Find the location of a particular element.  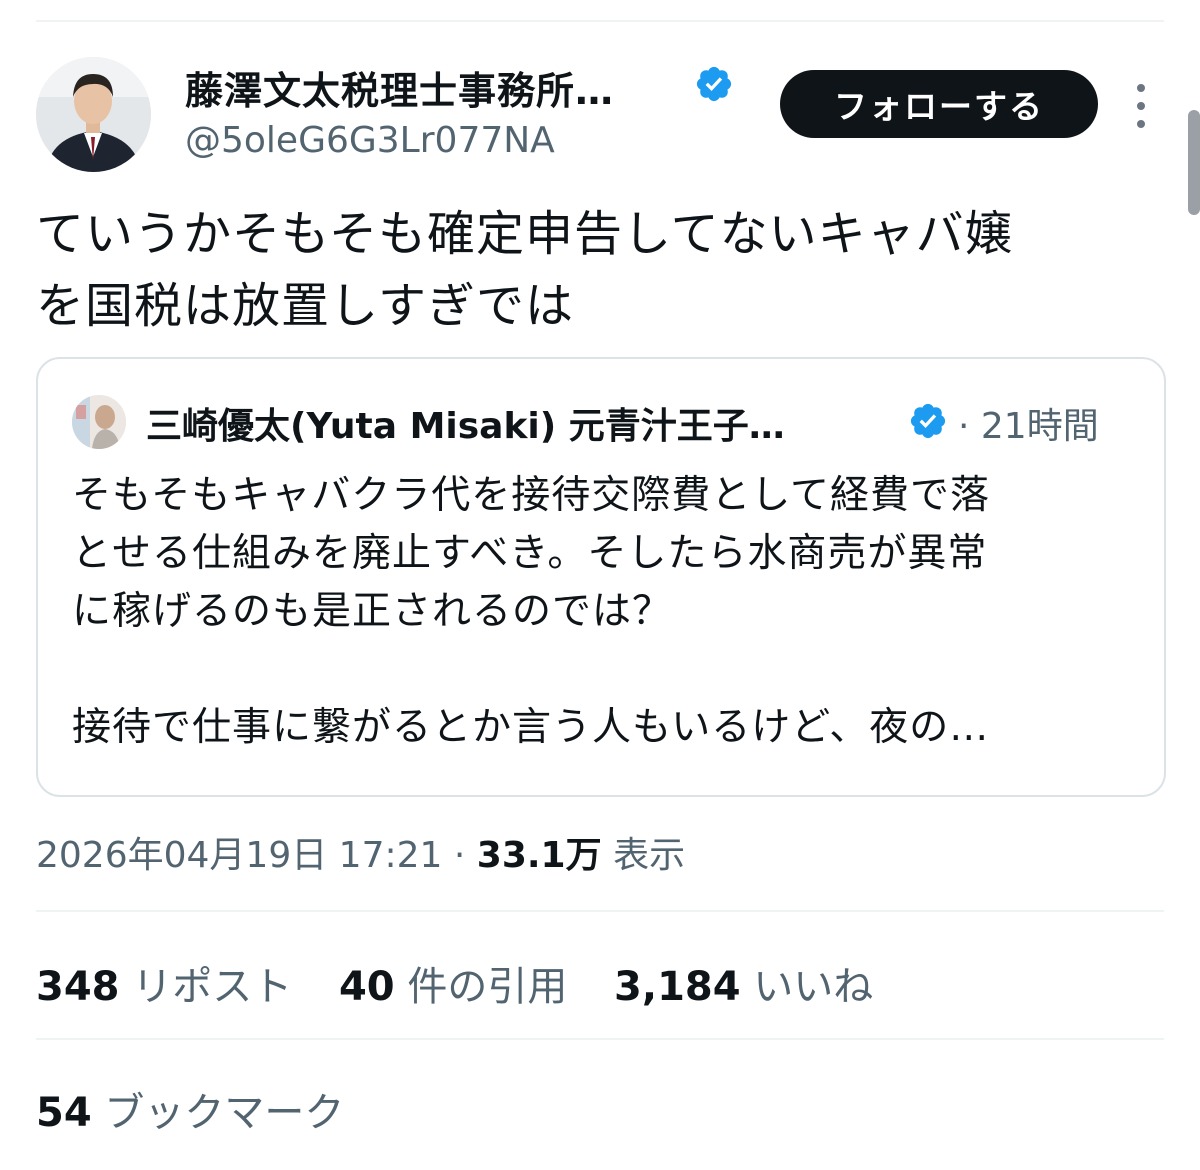

author-handle: @5oleG6G3Lr077NA is located at coordinates (370, 140).